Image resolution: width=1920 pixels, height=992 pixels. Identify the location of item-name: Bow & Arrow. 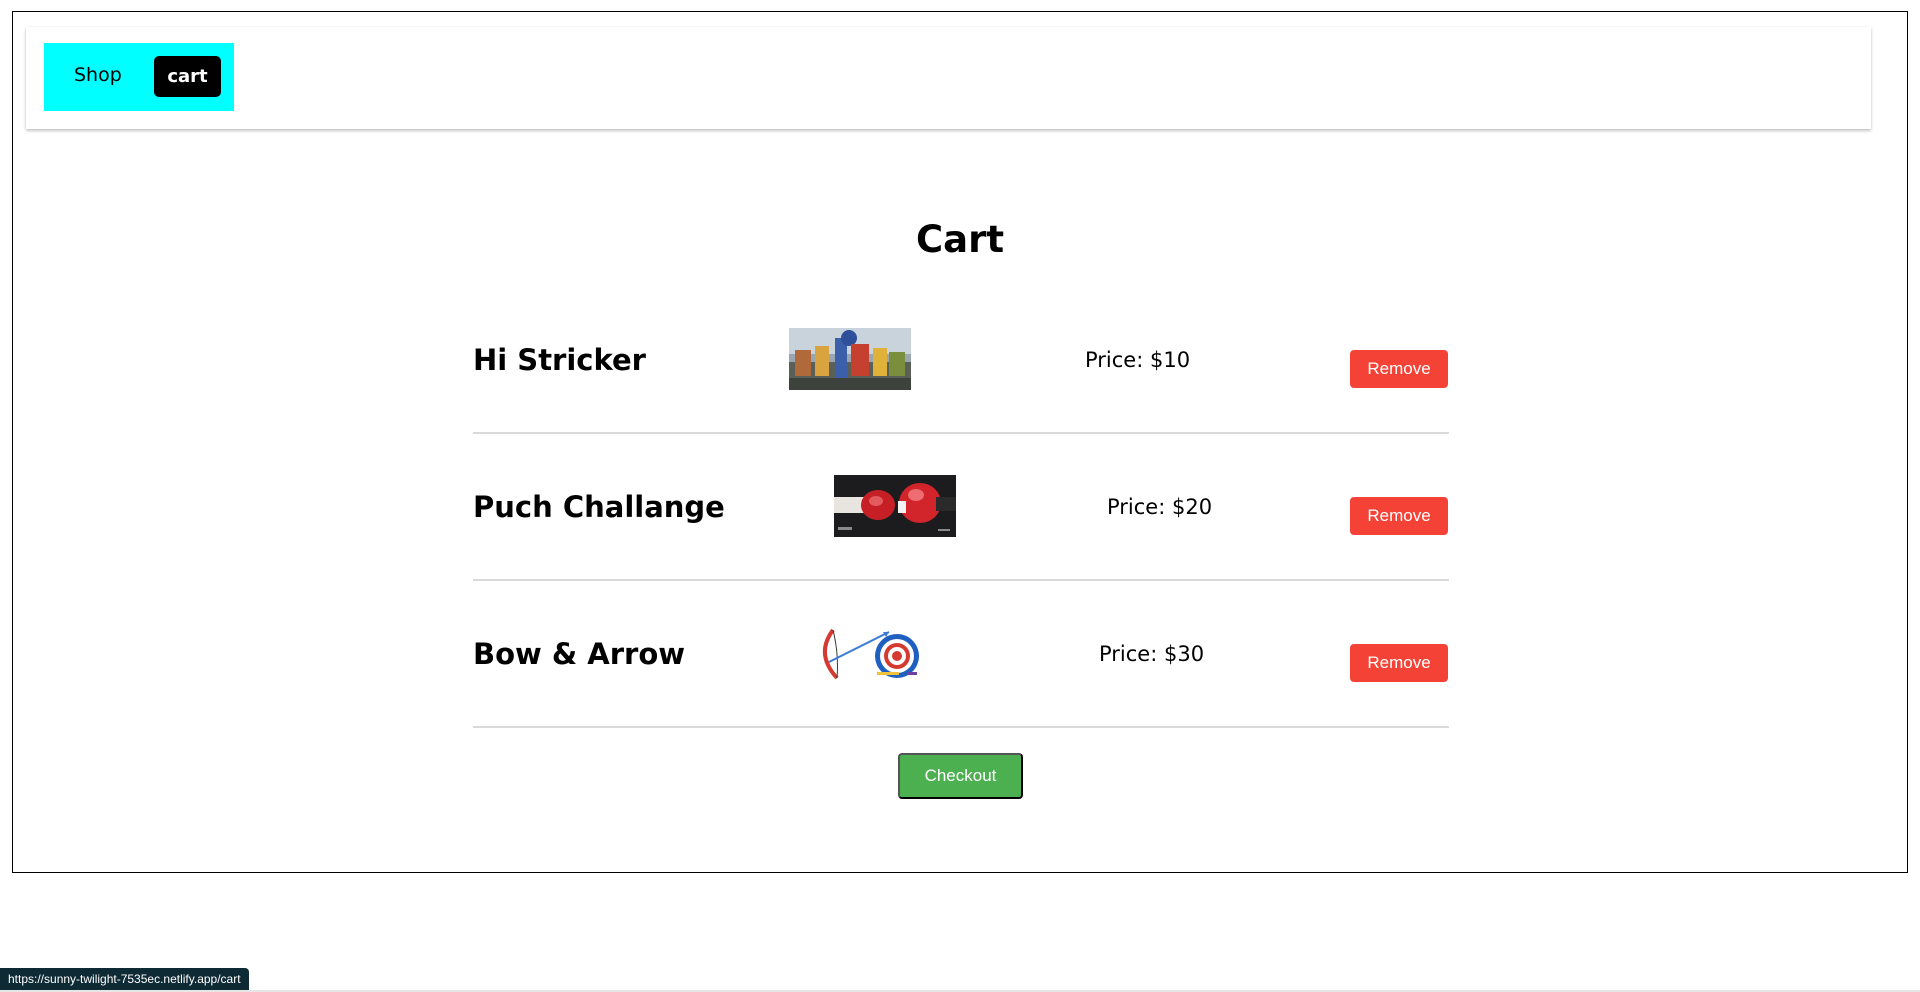
(579, 654).